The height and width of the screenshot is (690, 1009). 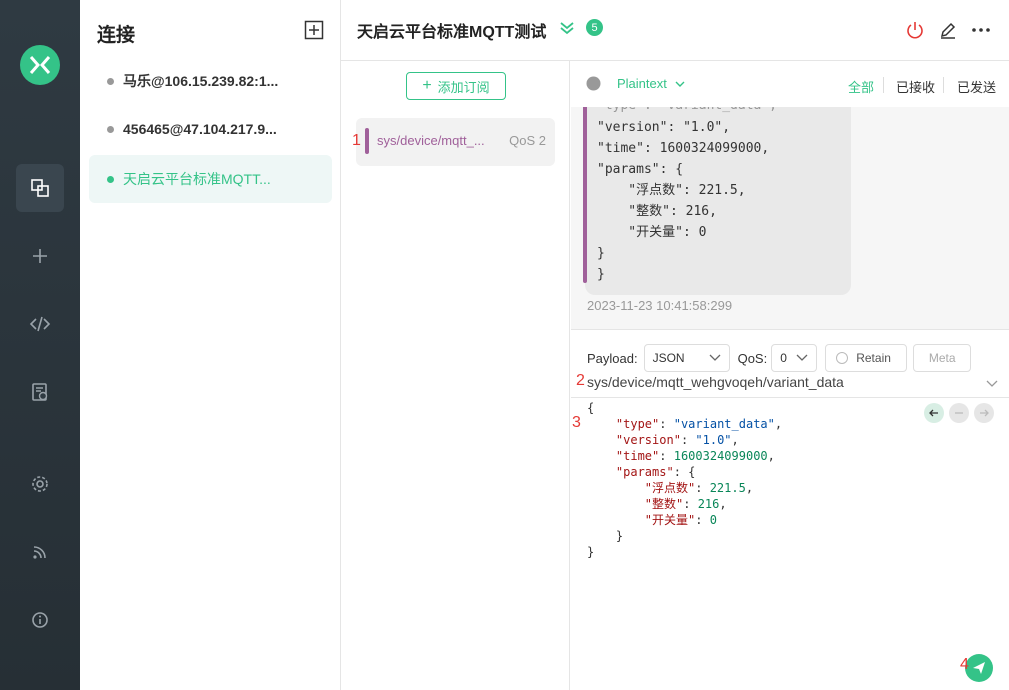 What do you see at coordinates (116, 35) in the screenshot?
I see `connections-title: 连接` at bounding box center [116, 35].